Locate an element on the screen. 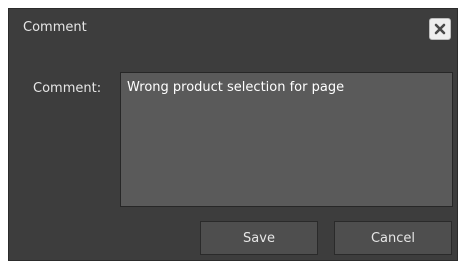  close-x-icon is located at coordinates (440, 29).